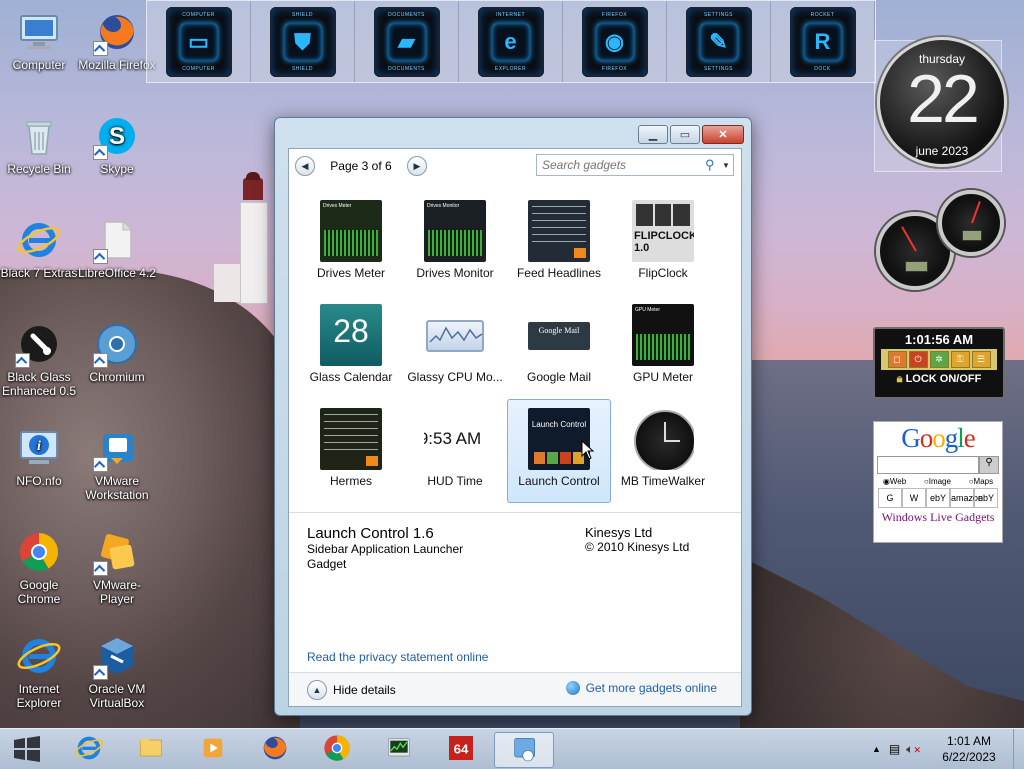  Describe the element at coordinates (894, 481) in the screenshot. I see `google-radio-web: ◉Web` at that location.